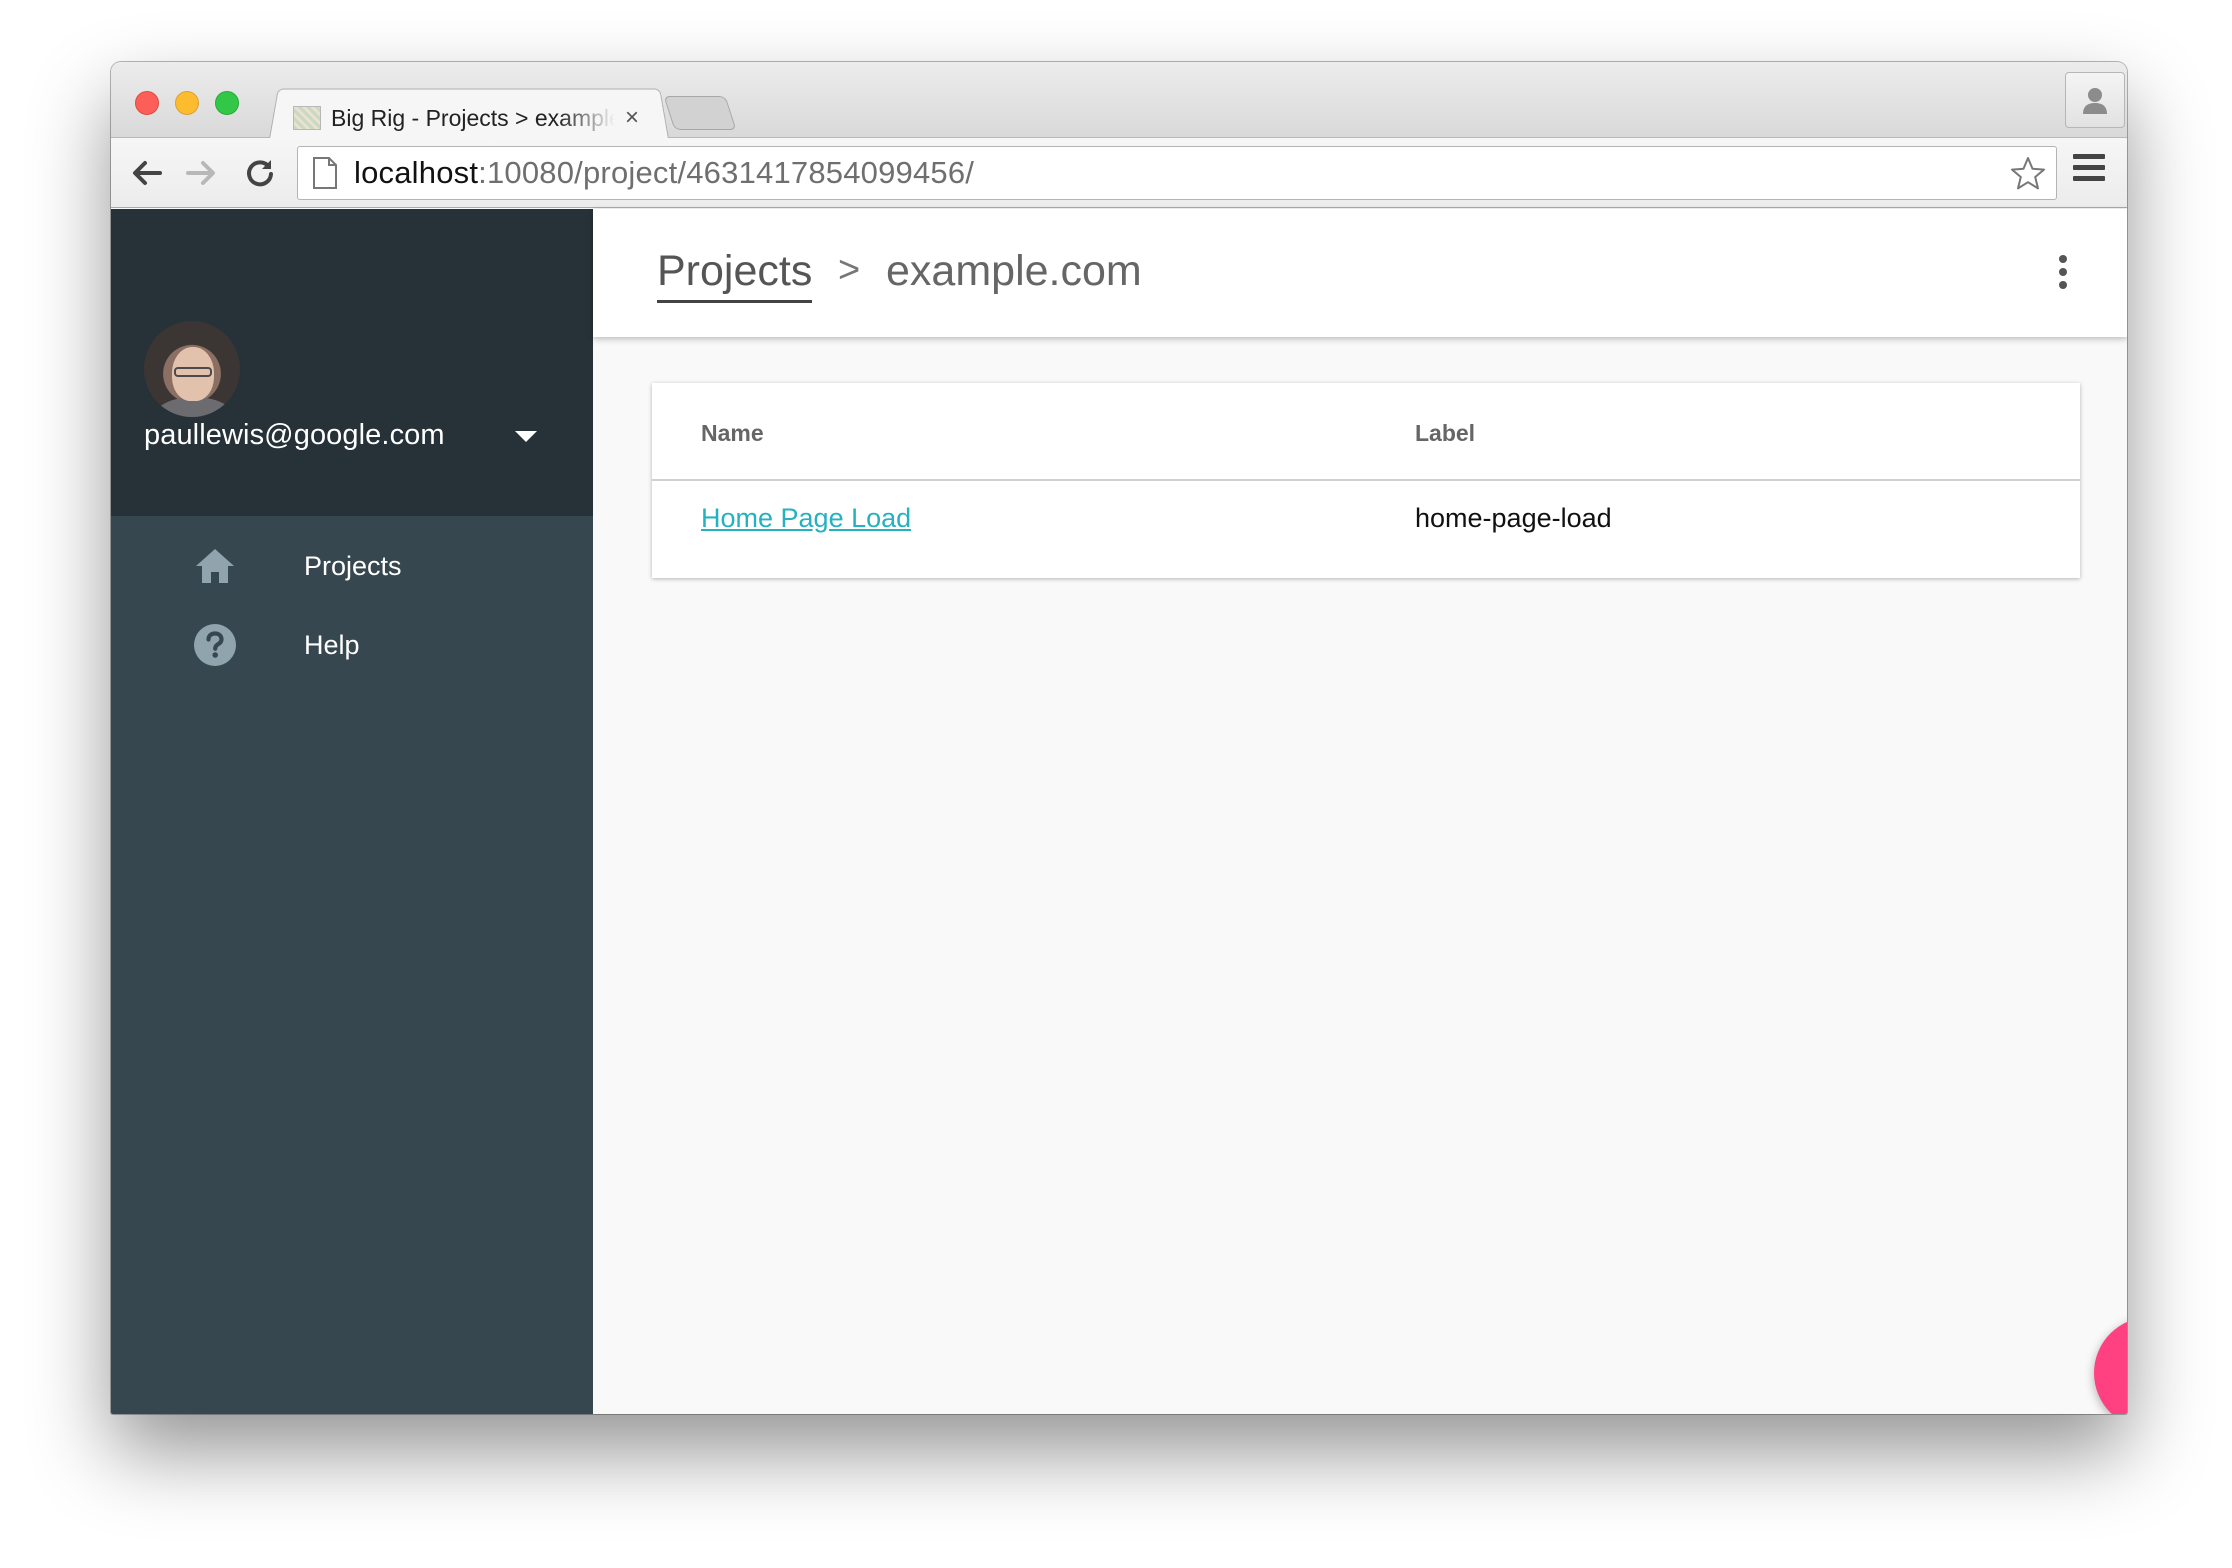  I want to click on reload-icon, so click(260, 173).